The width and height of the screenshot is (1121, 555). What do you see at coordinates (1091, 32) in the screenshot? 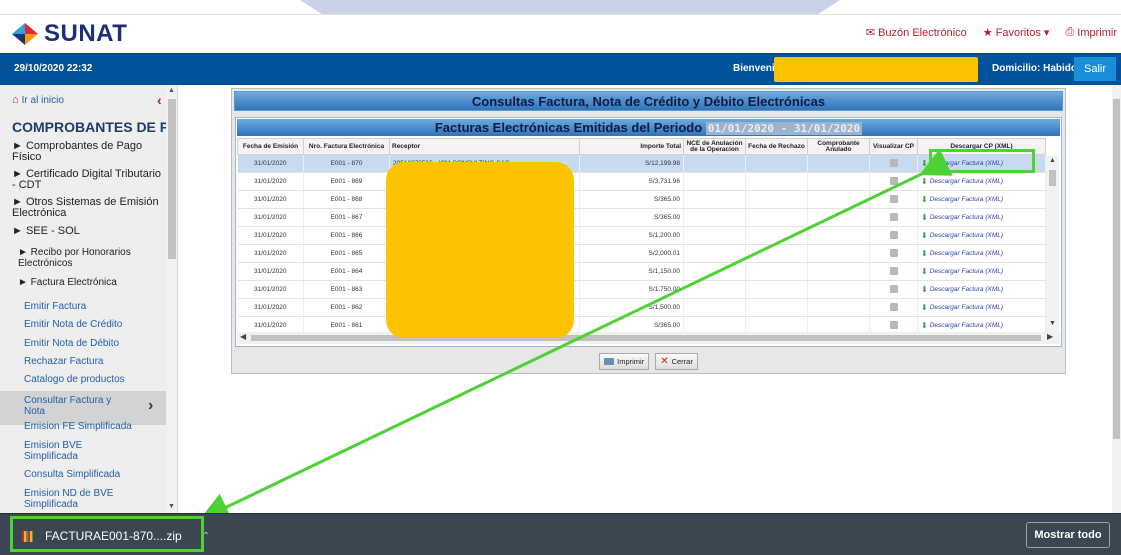
I see `imprimir-link: ⎙ Imprimir` at bounding box center [1091, 32].